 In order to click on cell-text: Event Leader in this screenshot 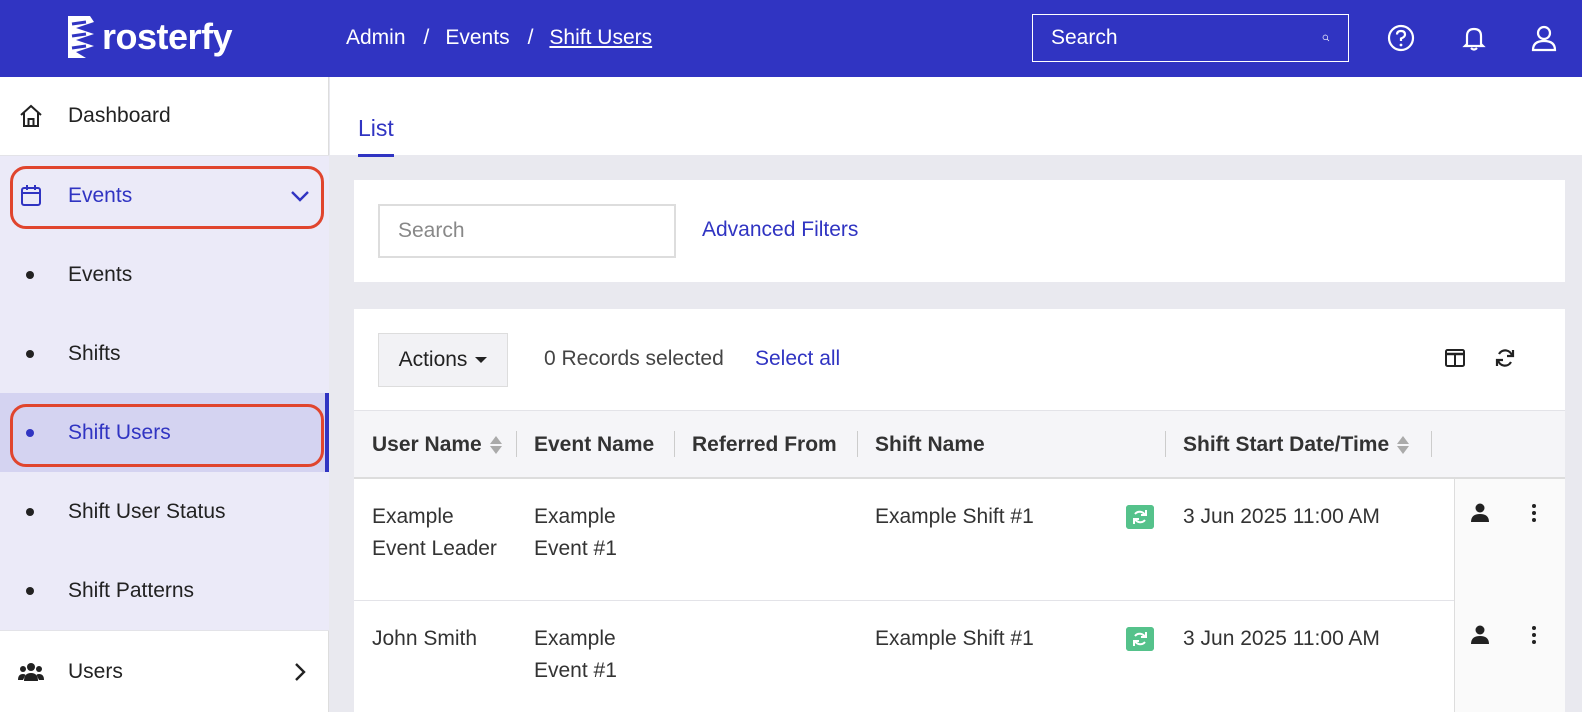, I will do `click(434, 548)`.